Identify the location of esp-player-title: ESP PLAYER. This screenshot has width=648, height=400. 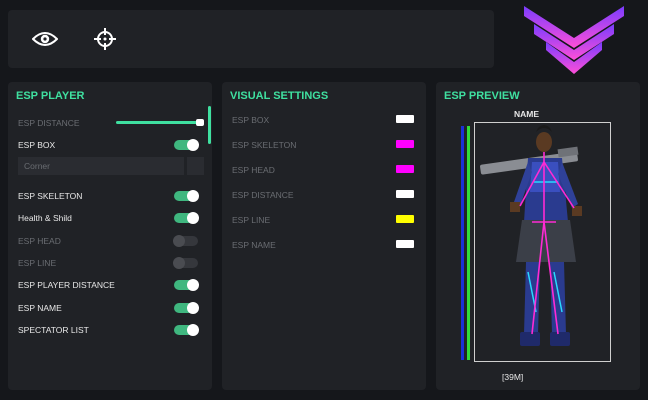
(50, 96).